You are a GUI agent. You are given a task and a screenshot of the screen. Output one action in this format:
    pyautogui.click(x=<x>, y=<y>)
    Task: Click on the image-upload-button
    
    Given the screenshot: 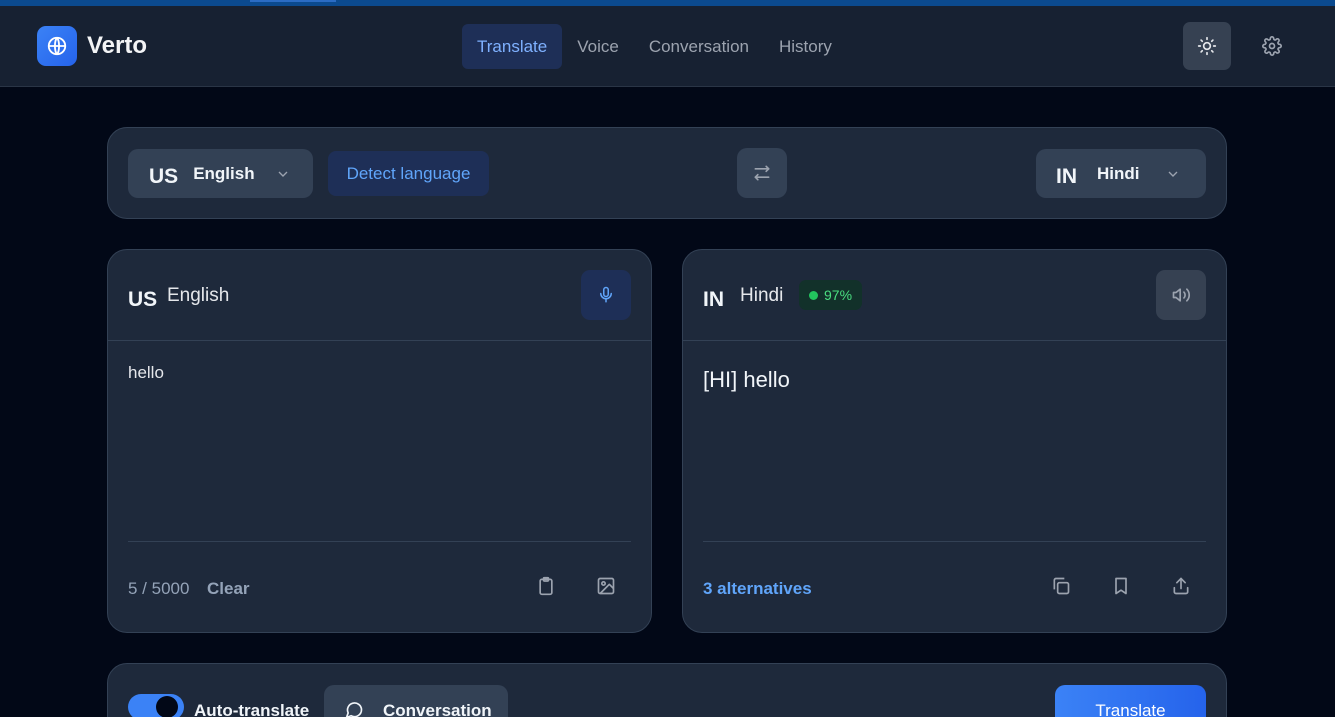 What is the action you would take?
    pyautogui.click(x=606, y=586)
    